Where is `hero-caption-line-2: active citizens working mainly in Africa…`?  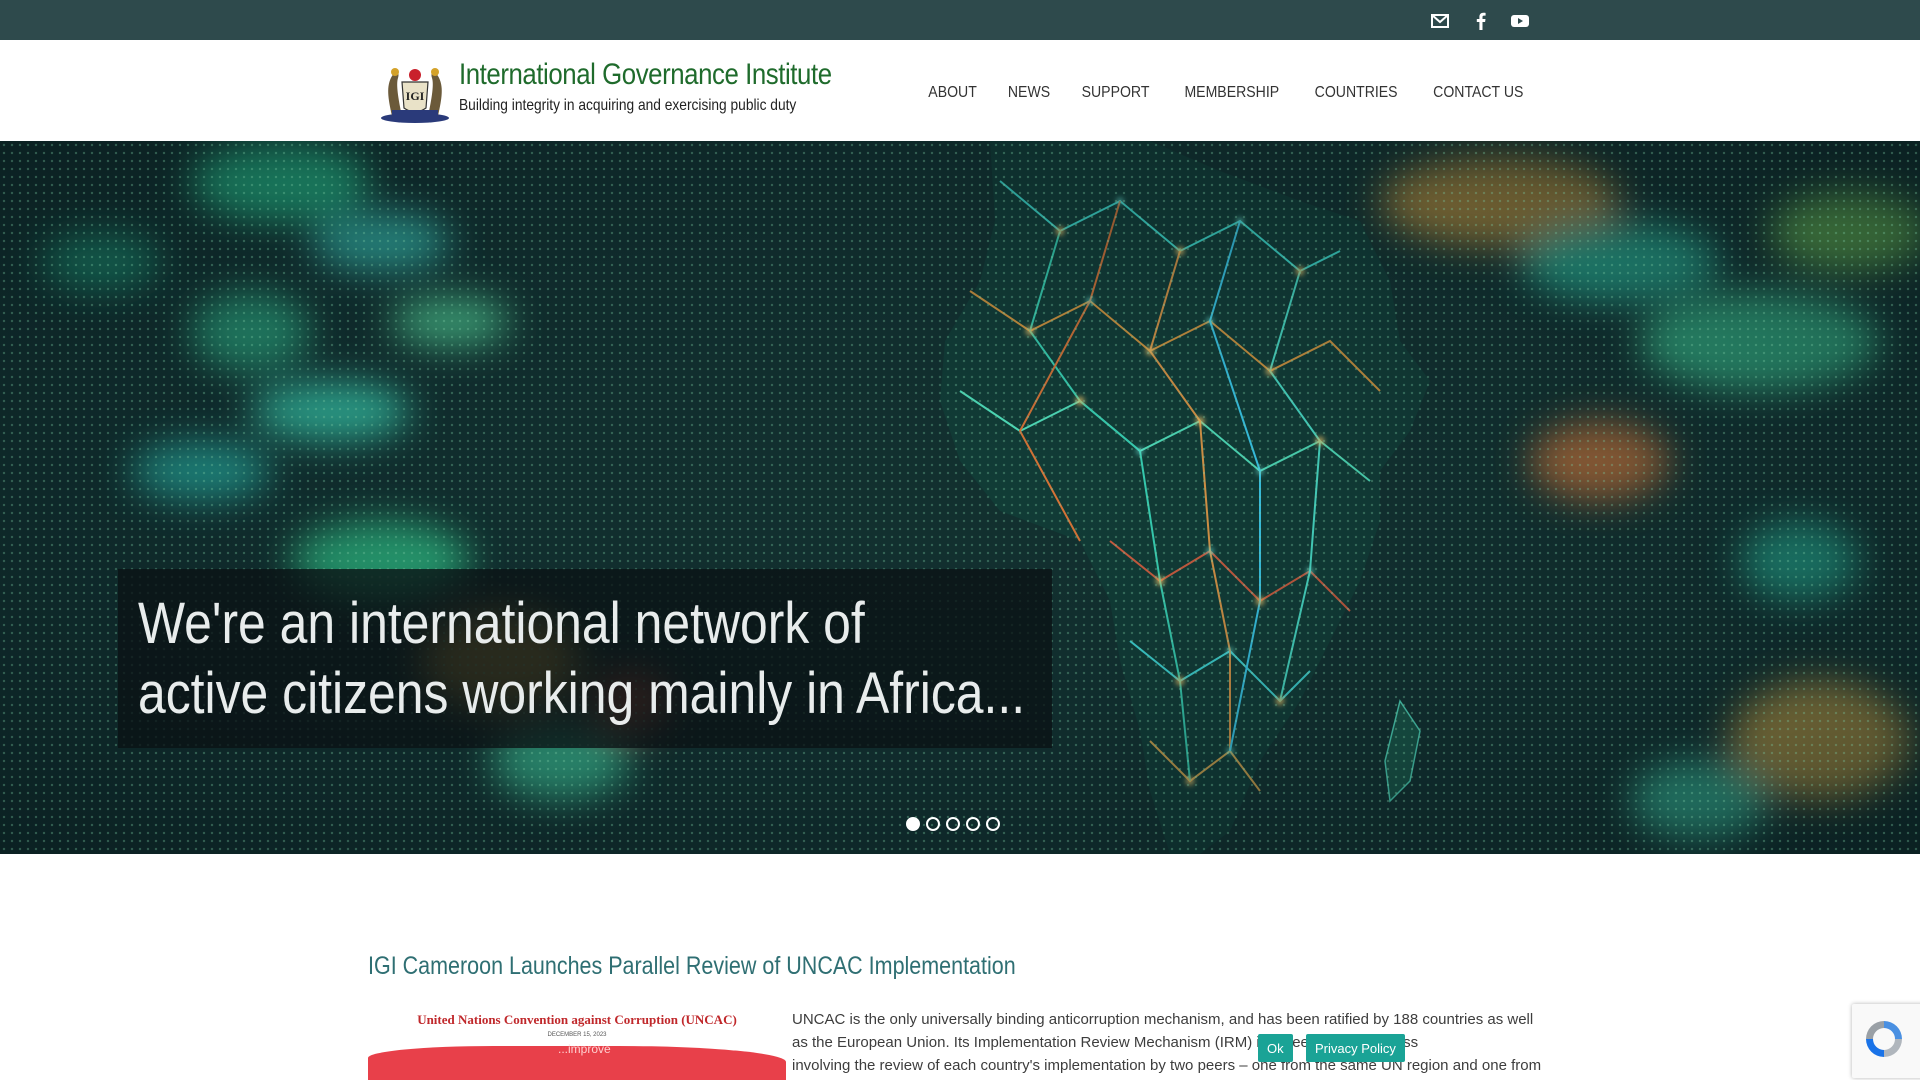 hero-caption-line-2: active citizens working mainly in Africa… is located at coordinates (582, 693).